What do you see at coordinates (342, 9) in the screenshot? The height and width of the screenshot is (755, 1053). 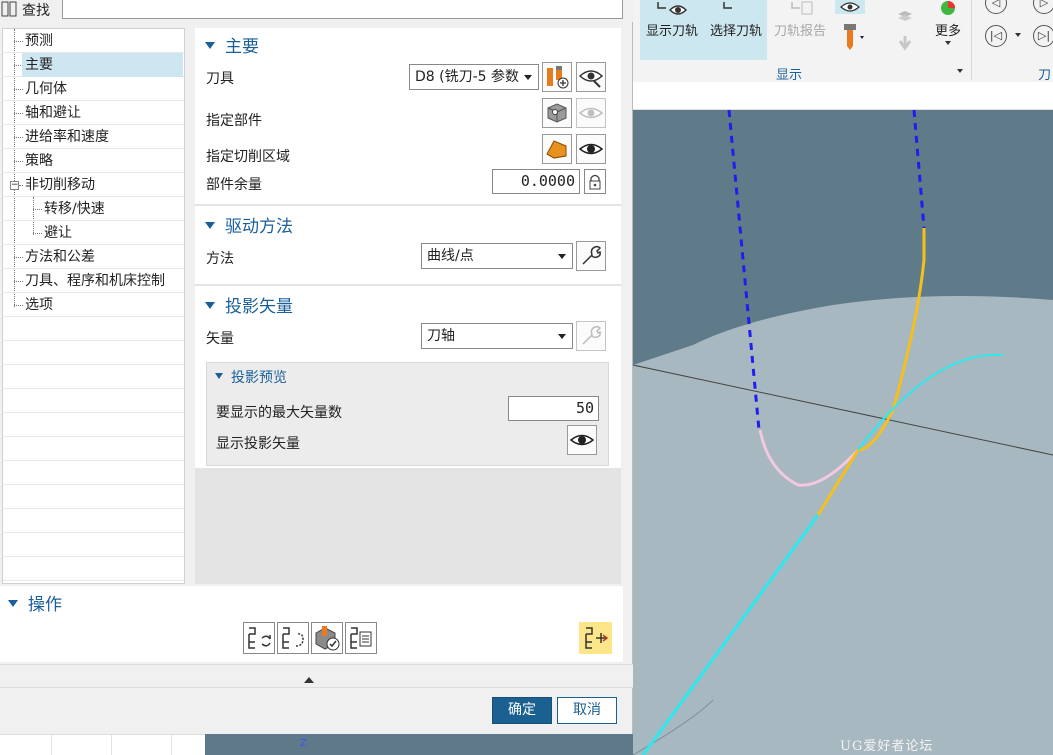 I see `find-input` at bounding box center [342, 9].